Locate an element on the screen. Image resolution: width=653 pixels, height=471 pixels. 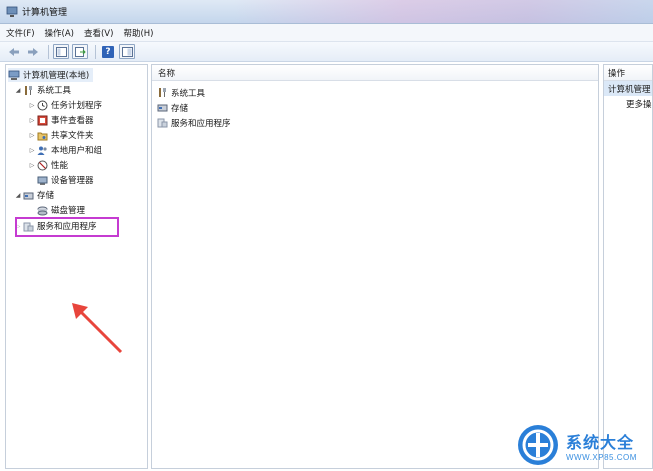
watermark-logo-icon is located at coordinates (538, 445).